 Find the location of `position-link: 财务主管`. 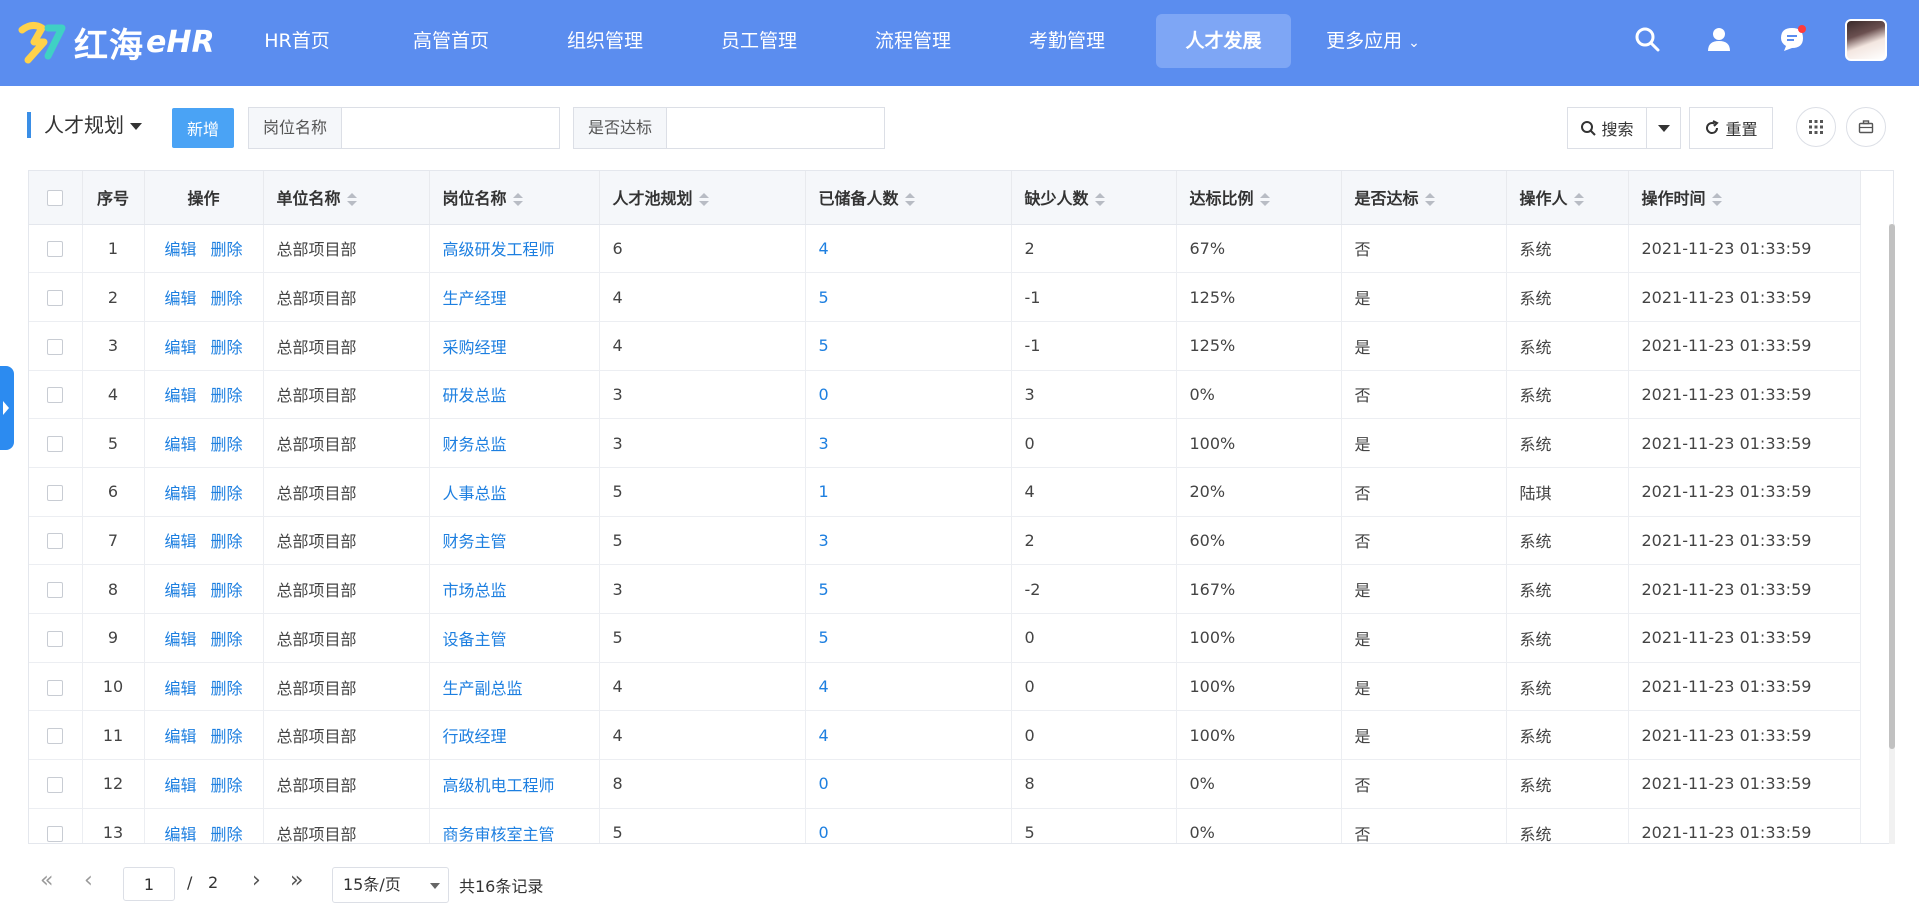

position-link: 财务主管 is located at coordinates (475, 541).